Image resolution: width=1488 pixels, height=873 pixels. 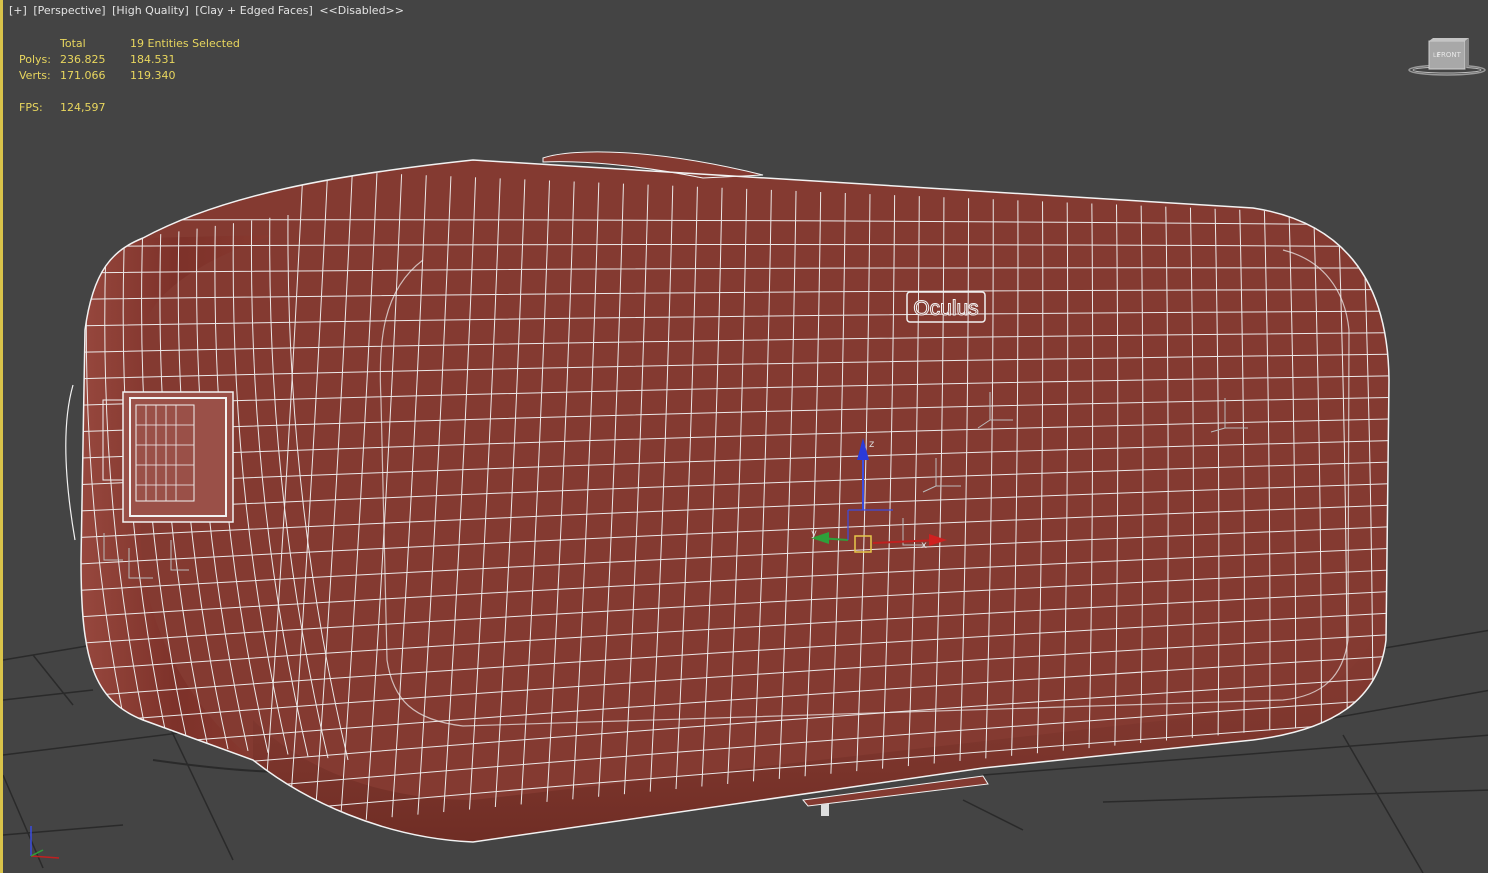 I want to click on viewcube-icon: FRONT LE, so click(x=1447, y=58).